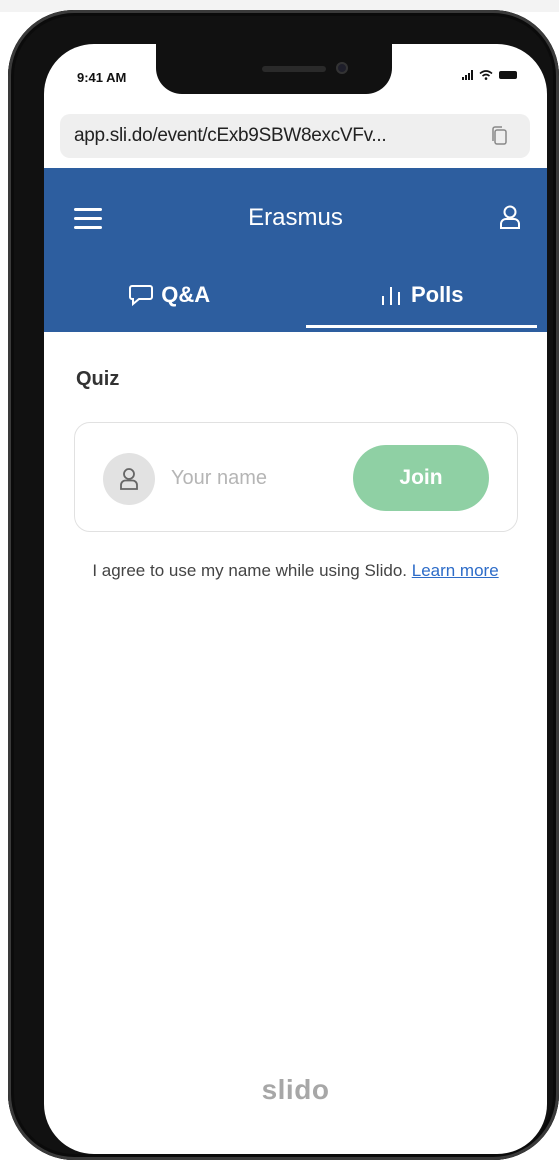 This screenshot has height=1160, width=559. I want to click on event-title: Erasmus, so click(295, 217).